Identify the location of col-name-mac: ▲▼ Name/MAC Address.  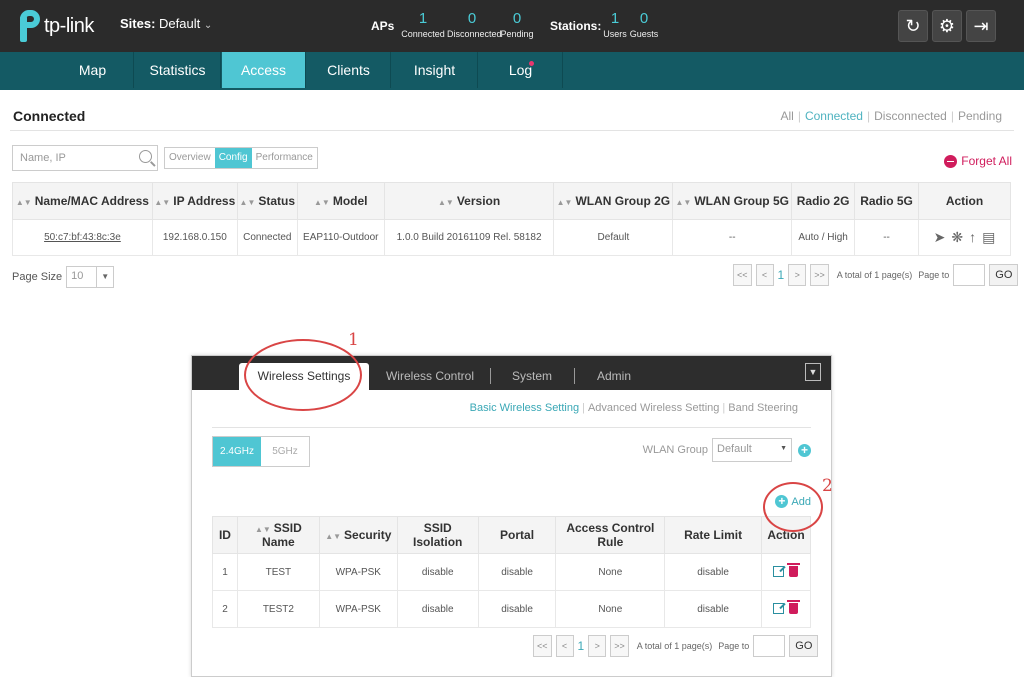
(82, 201).